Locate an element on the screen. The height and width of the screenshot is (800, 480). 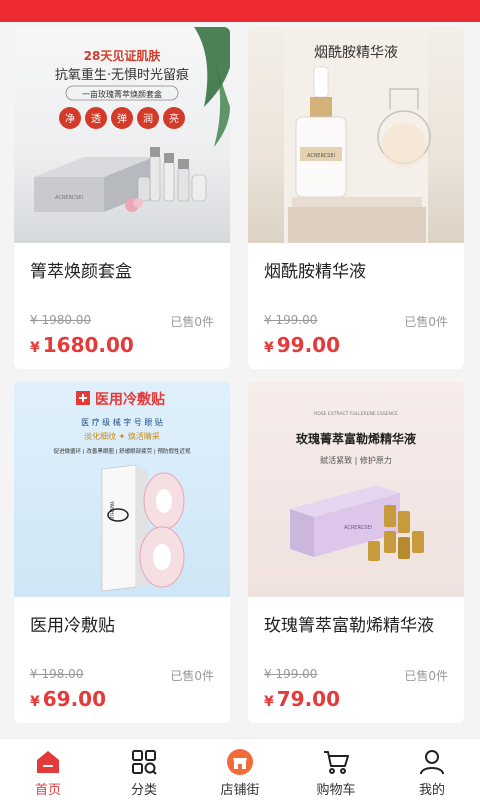
tab-label: 我的 is located at coordinates (431, 790).